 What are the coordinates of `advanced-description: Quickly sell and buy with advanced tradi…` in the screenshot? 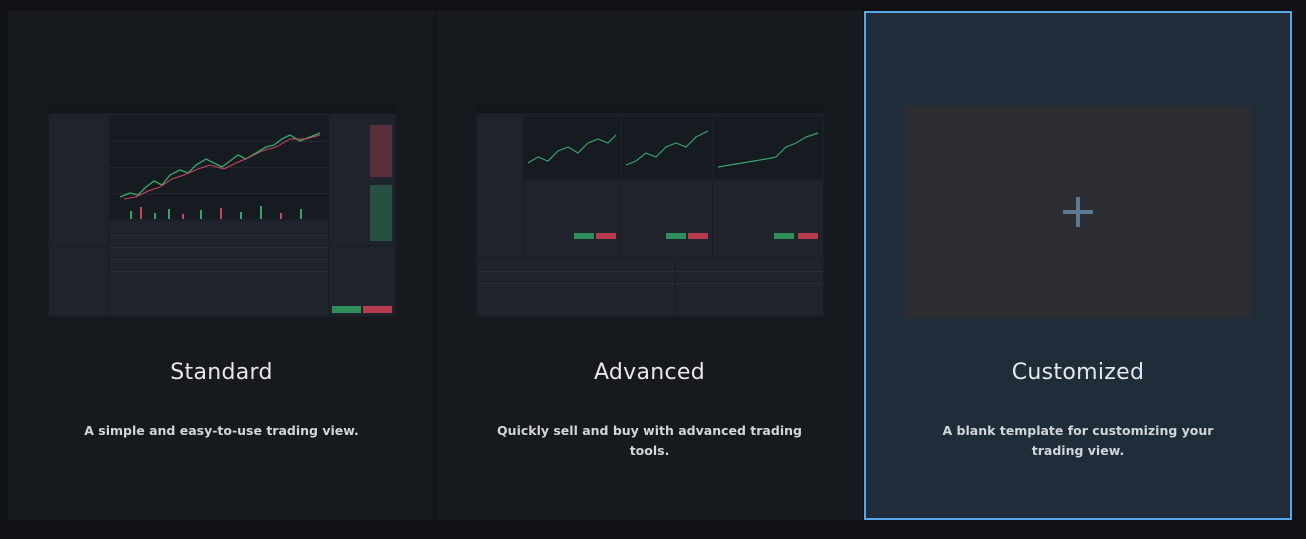 It's located at (649, 440).